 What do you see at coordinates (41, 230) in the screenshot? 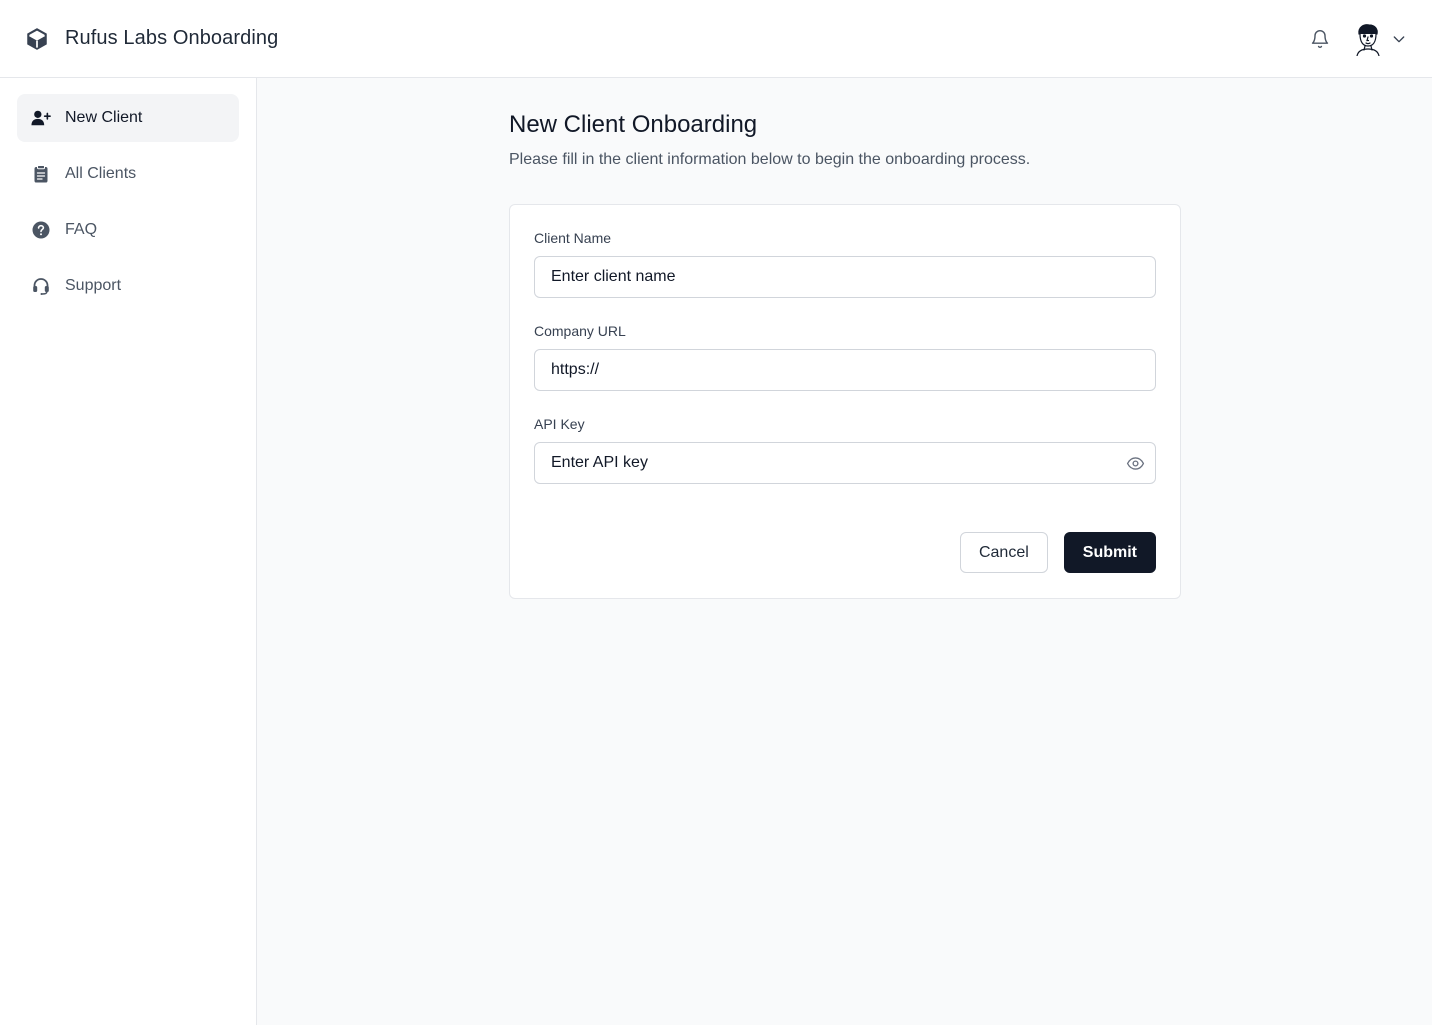
I see `question-circle-icon` at bounding box center [41, 230].